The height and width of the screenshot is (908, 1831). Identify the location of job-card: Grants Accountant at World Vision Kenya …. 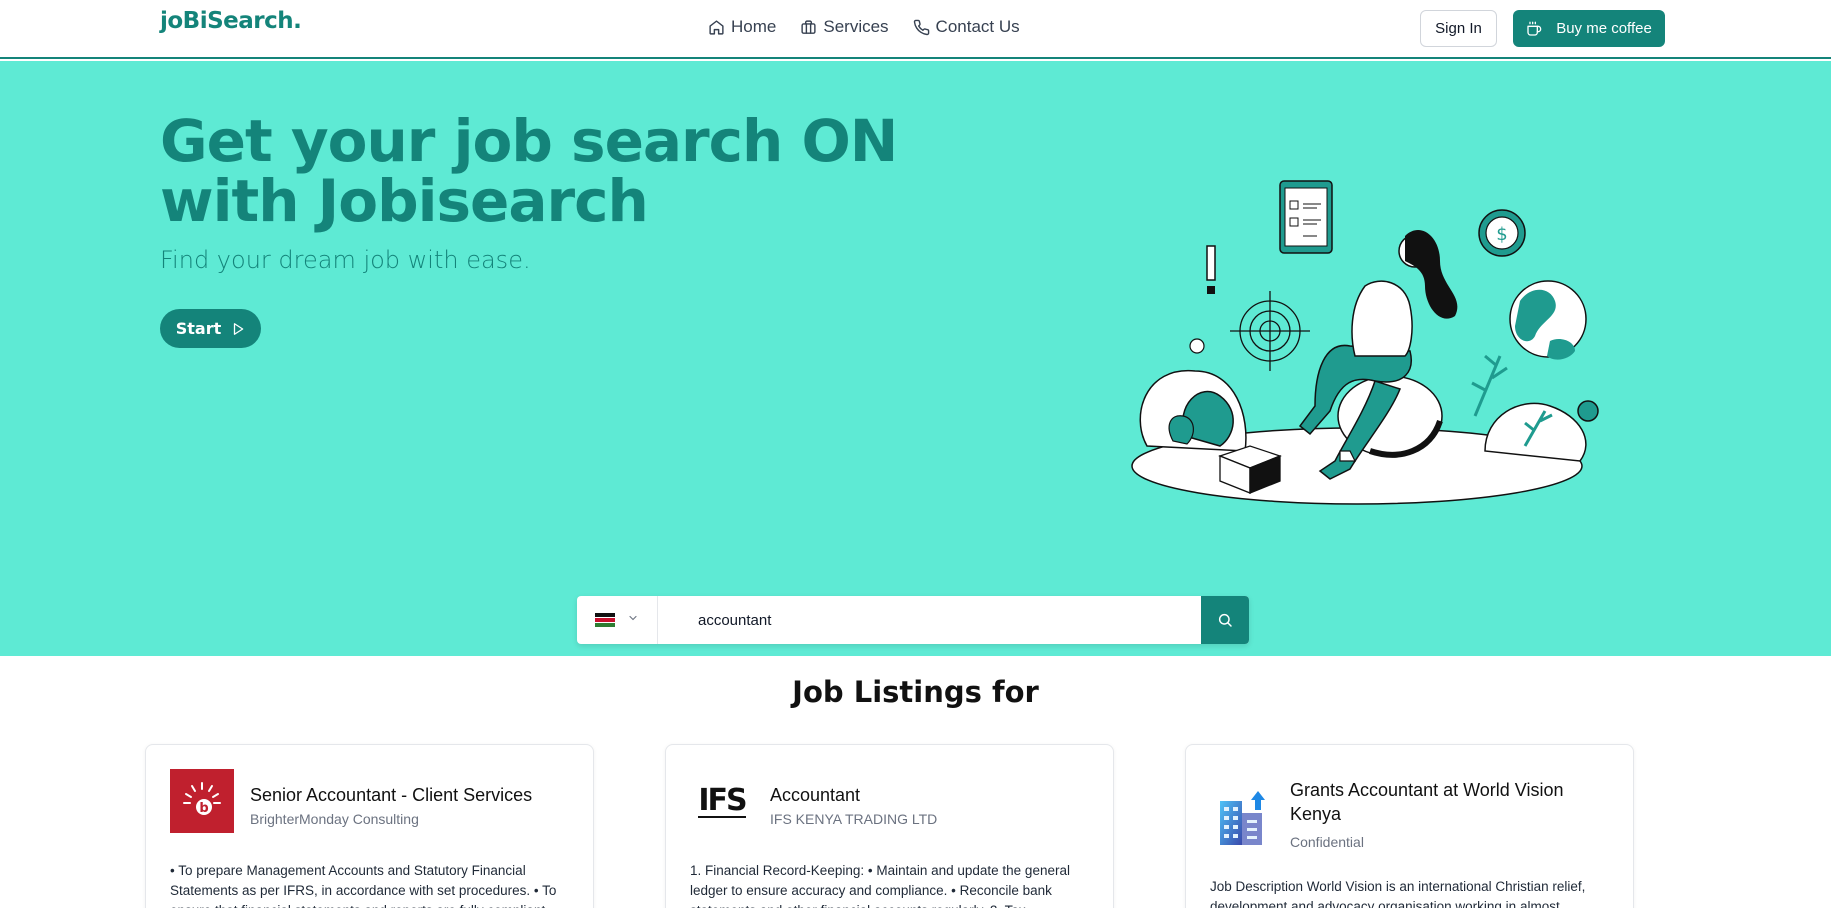
(1409, 826).